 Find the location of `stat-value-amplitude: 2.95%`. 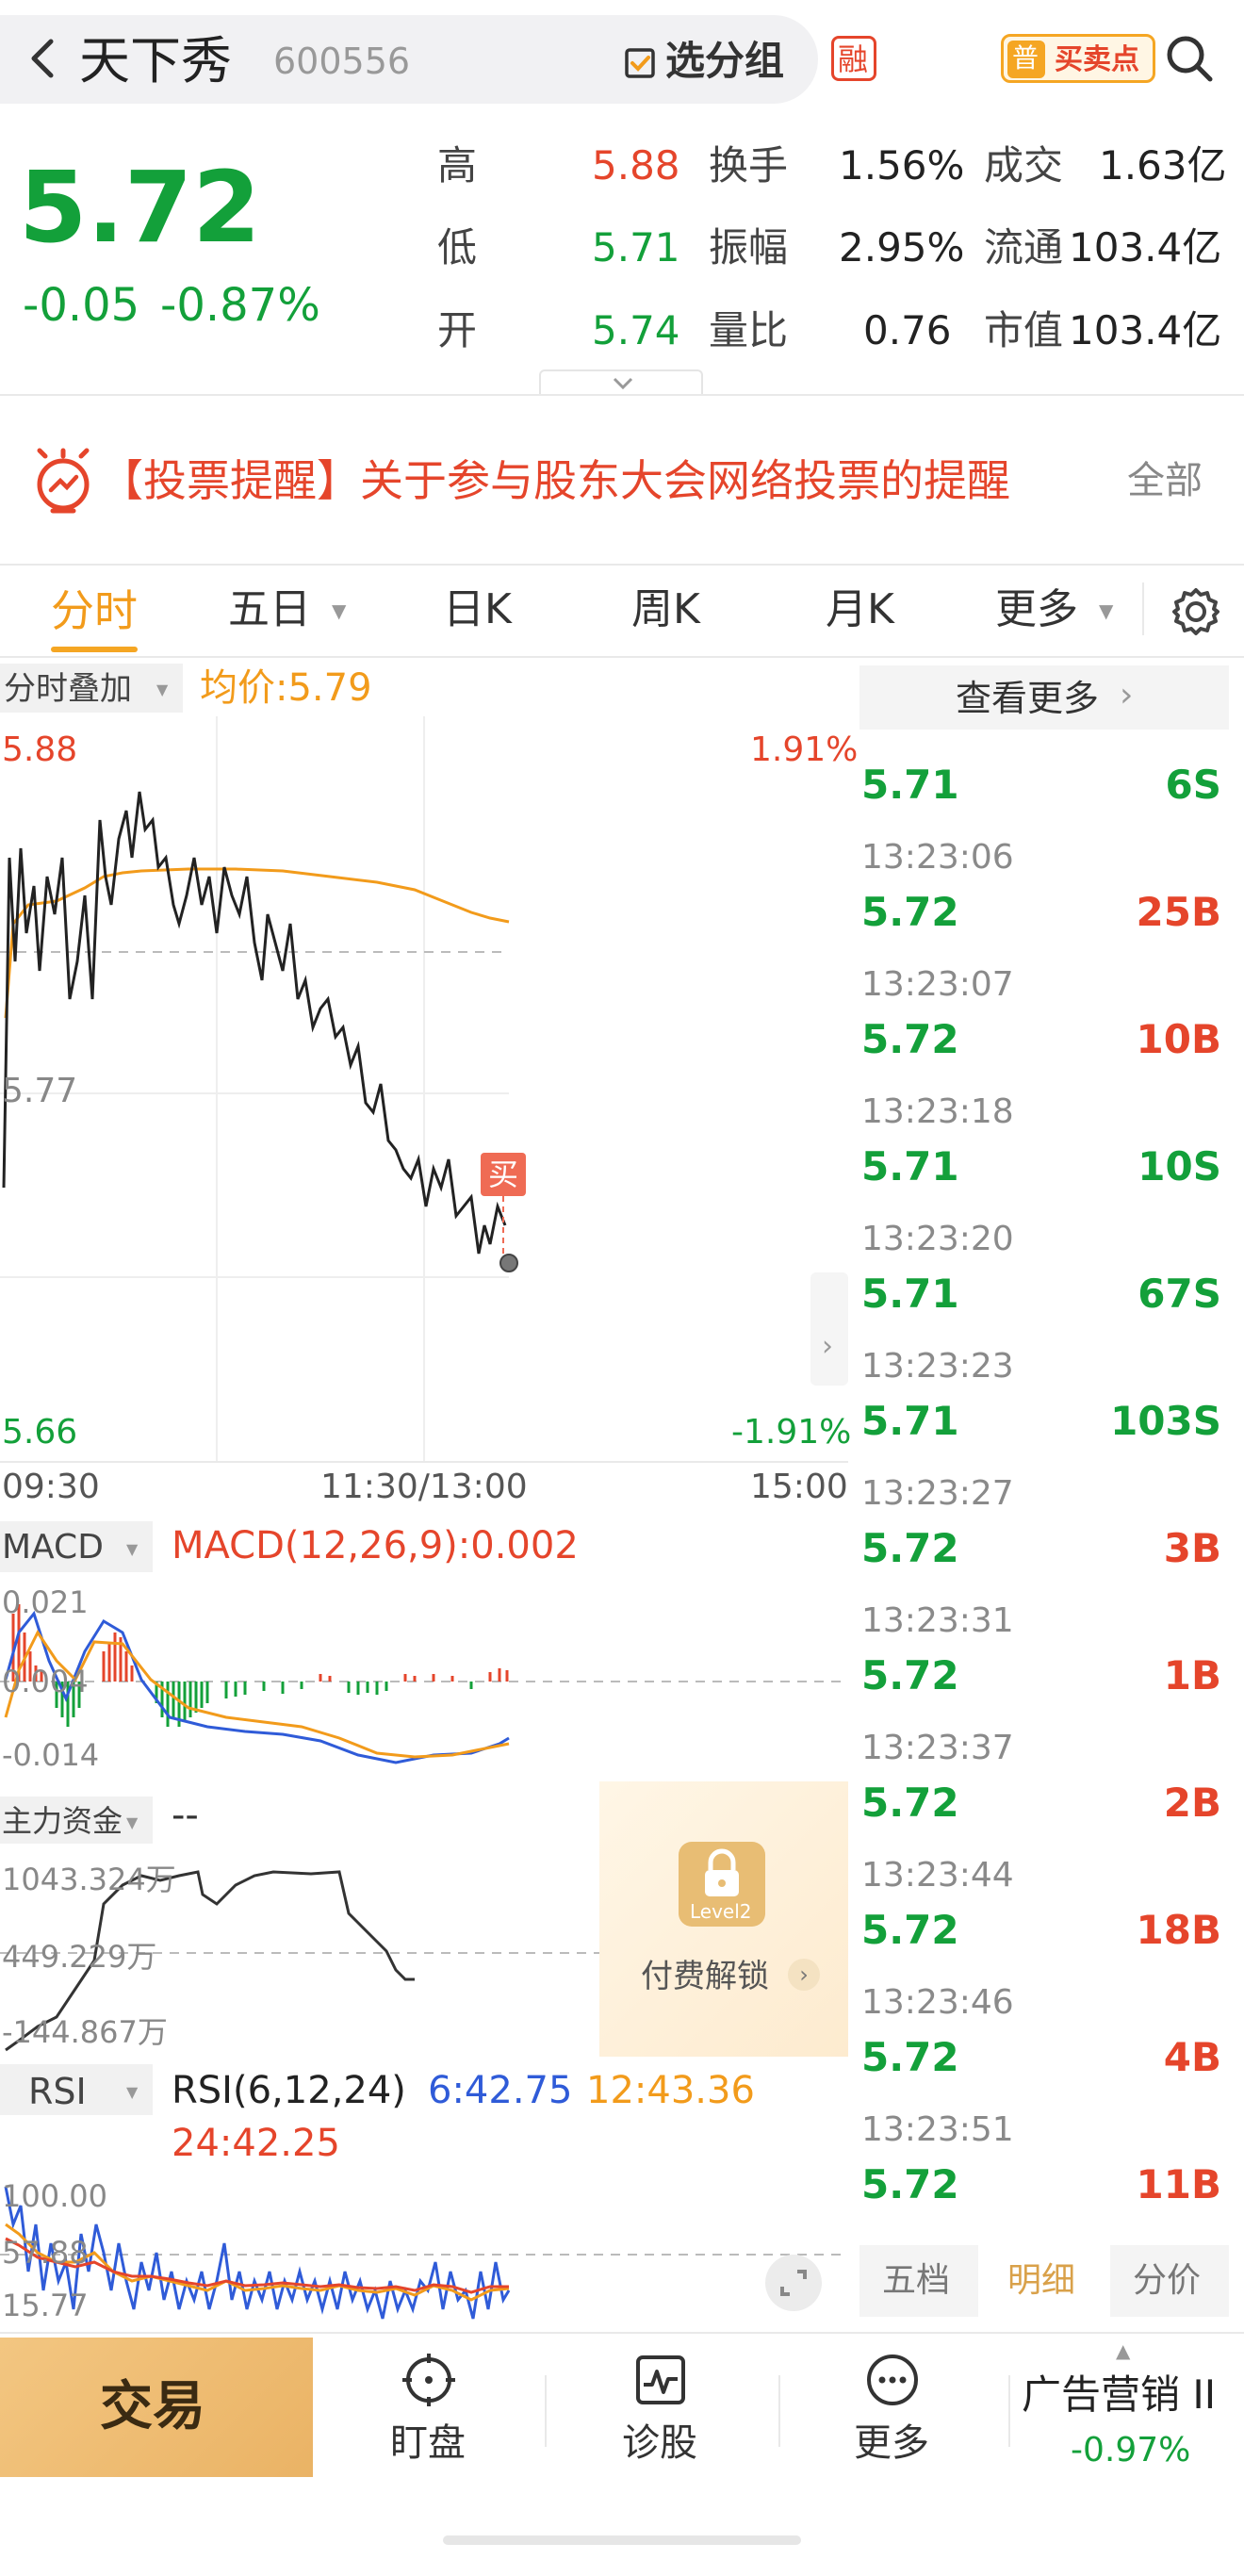

stat-value-amplitude: 2.95% is located at coordinates (902, 247).